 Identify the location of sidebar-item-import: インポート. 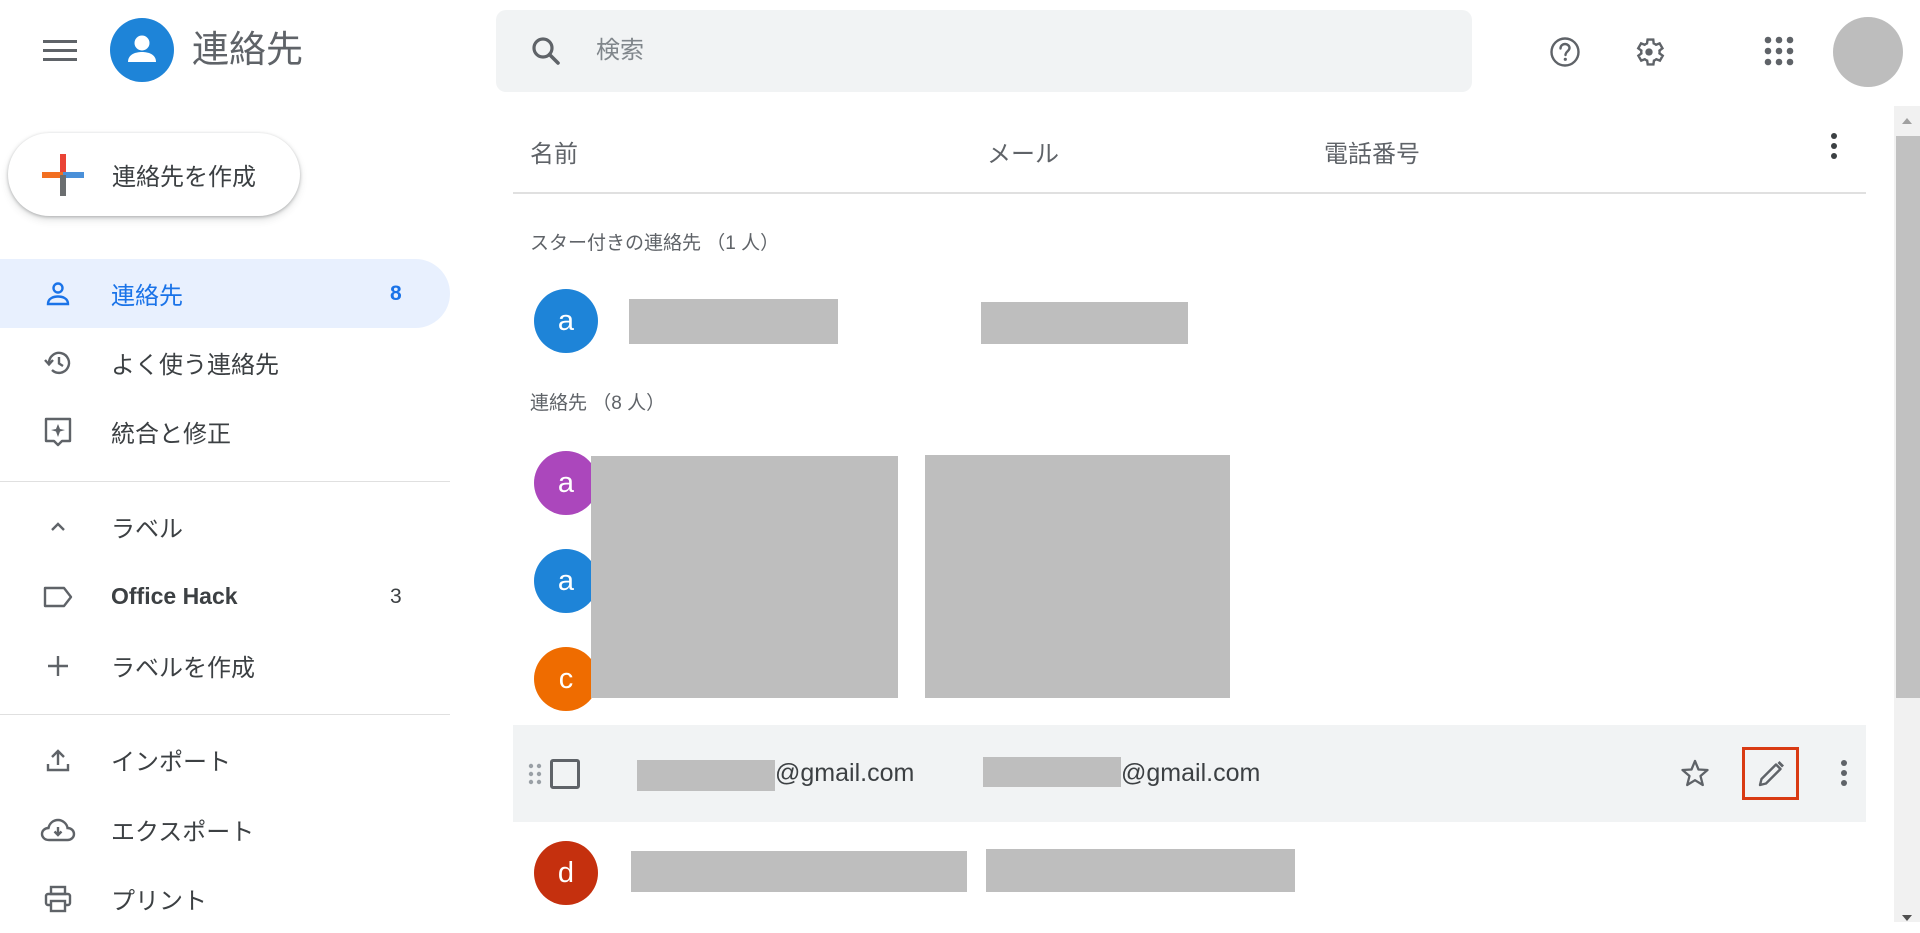
(225, 759).